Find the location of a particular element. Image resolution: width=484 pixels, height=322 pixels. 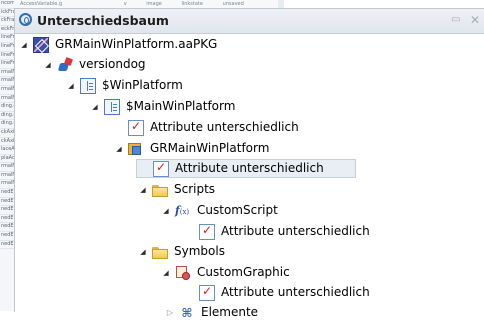

tree-node-label: GRMainWinPlatform.aaPKG is located at coordinates (136, 44).